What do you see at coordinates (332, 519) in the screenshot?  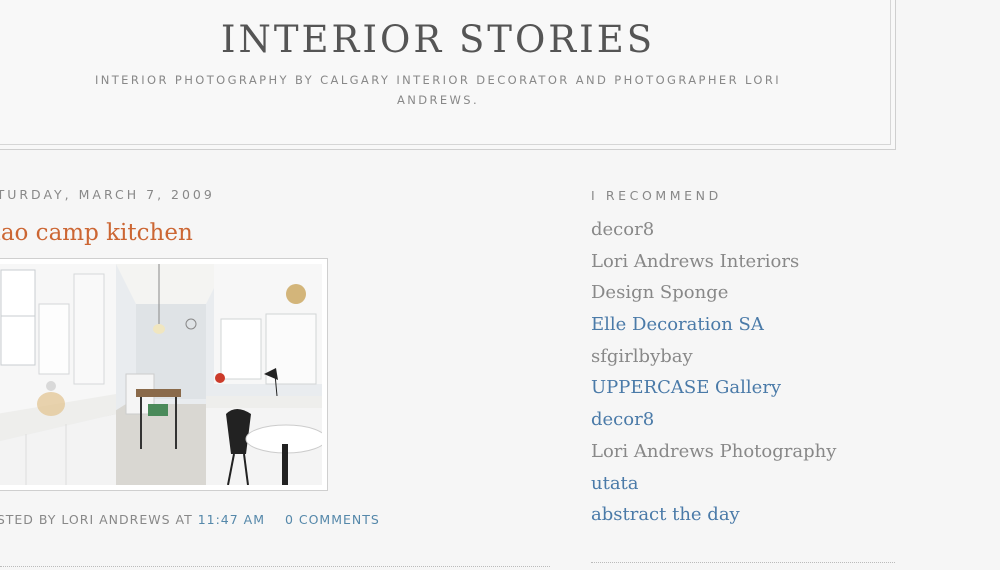 I see `comments-link: 0 COMMENTS` at bounding box center [332, 519].